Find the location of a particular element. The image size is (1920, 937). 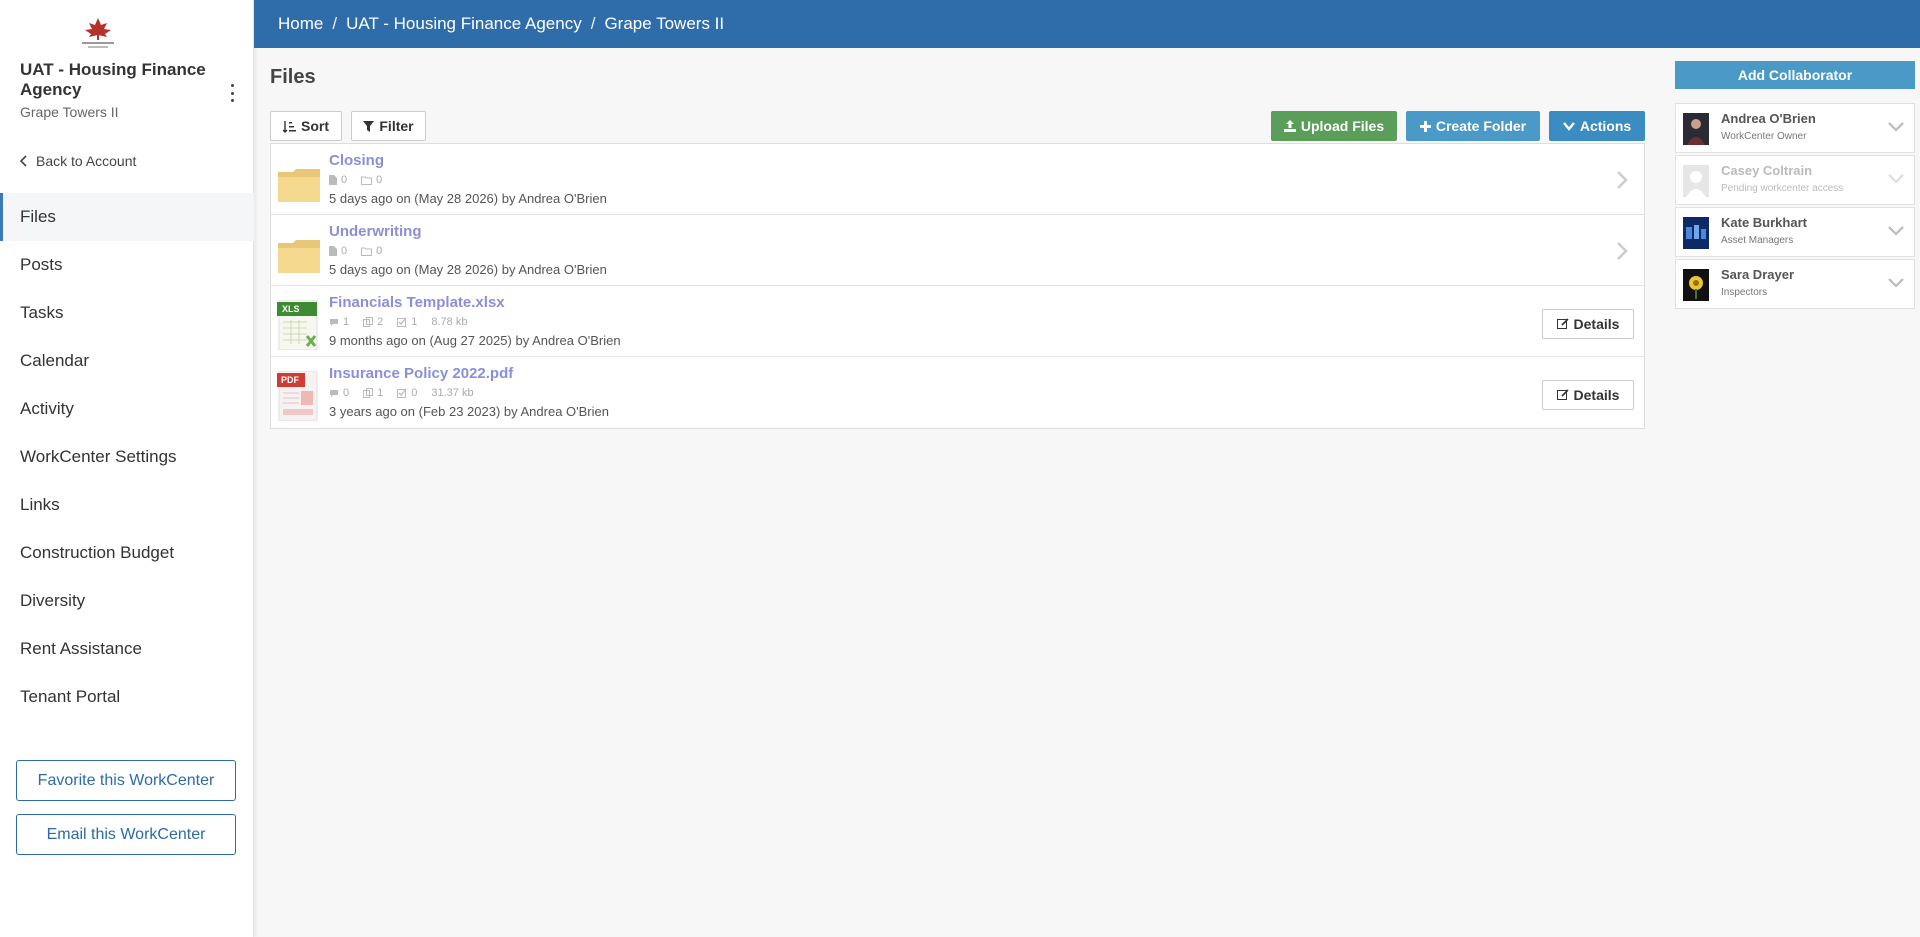

create-folder-button: Create Folder is located at coordinates (1473, 126).